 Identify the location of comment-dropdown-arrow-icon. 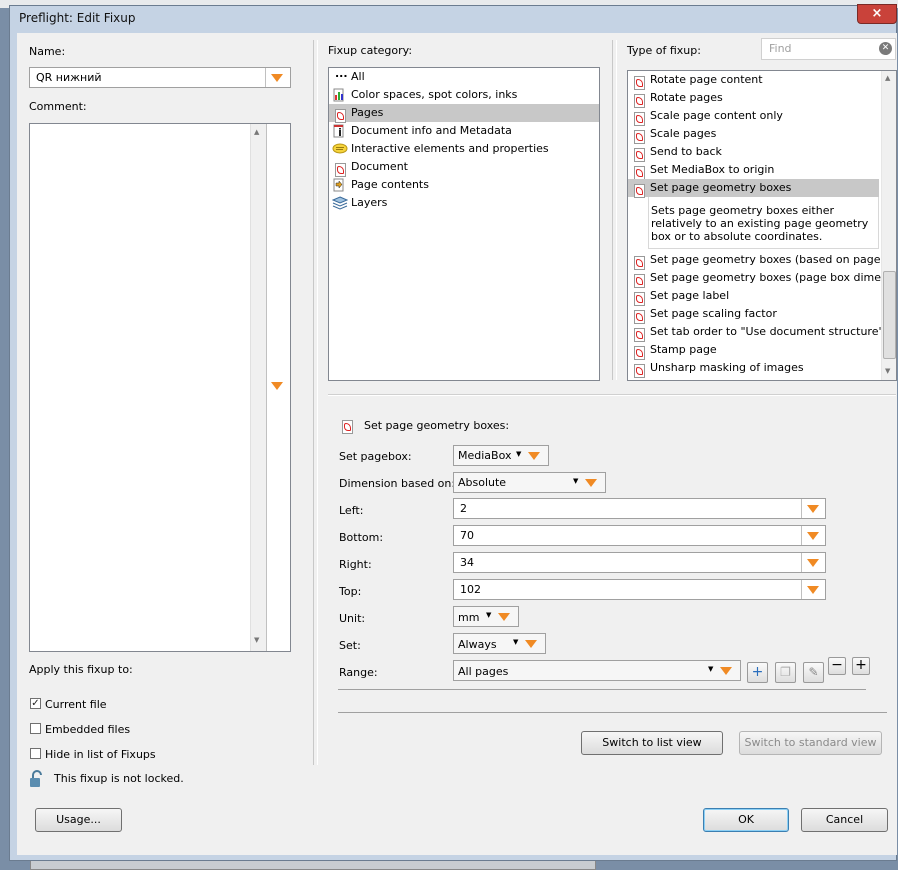
(277, 386).